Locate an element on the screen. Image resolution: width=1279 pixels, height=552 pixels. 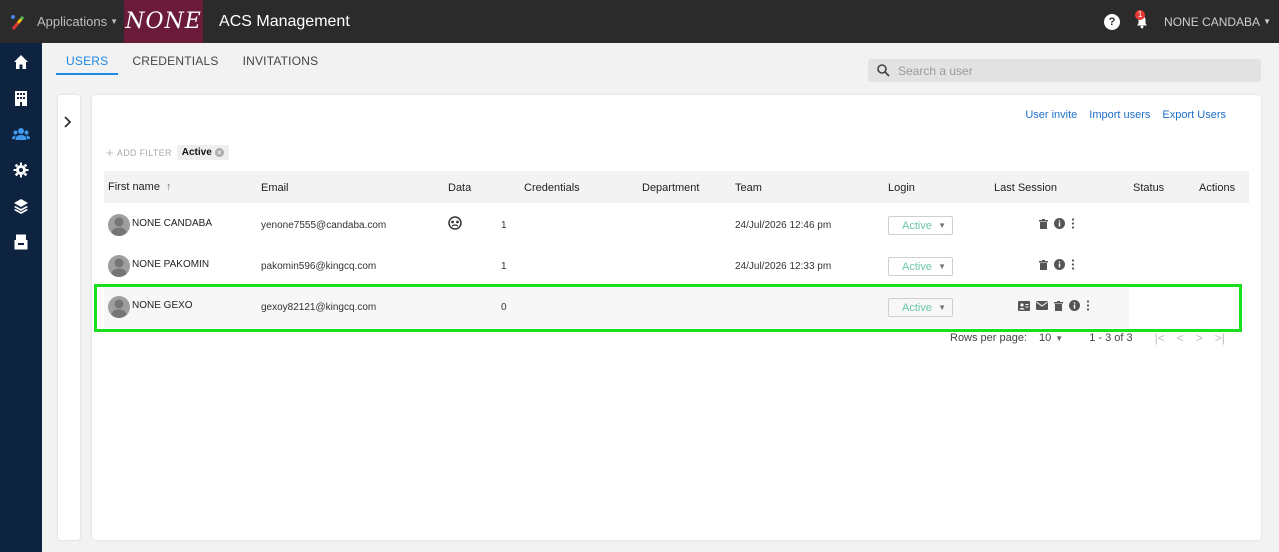
filters: + ADD FILTER Active ✕ is located at coordinates (167, 152).